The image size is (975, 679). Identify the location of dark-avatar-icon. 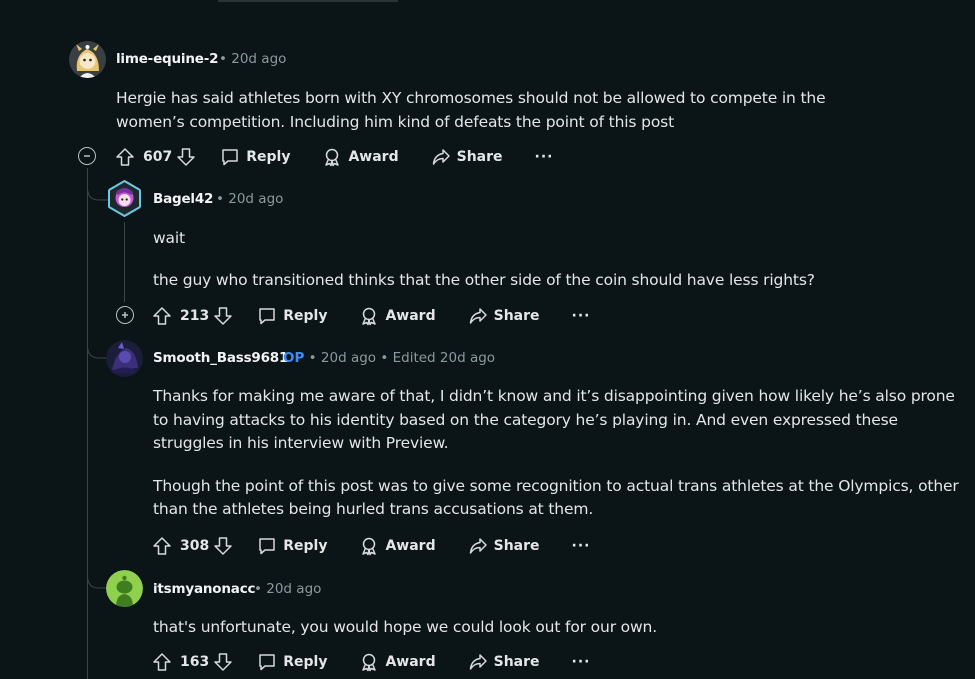
(124, 358).